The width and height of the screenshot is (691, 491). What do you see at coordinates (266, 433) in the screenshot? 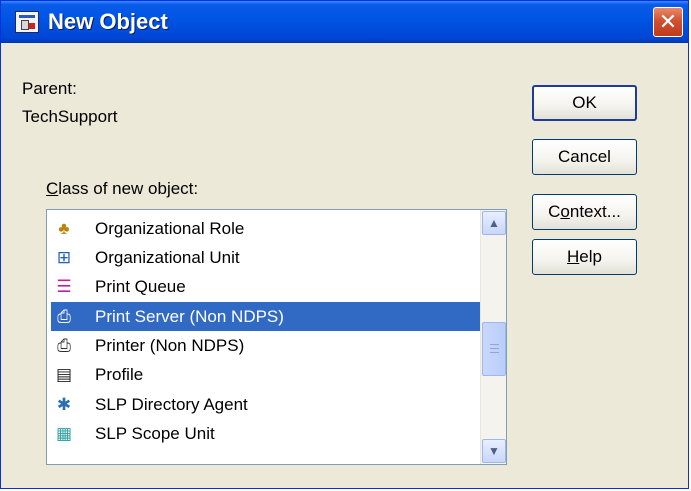
I see `list-item-slp-scope-unit: ▦ SLP Scope Unit` at bounding box center [266, 433].